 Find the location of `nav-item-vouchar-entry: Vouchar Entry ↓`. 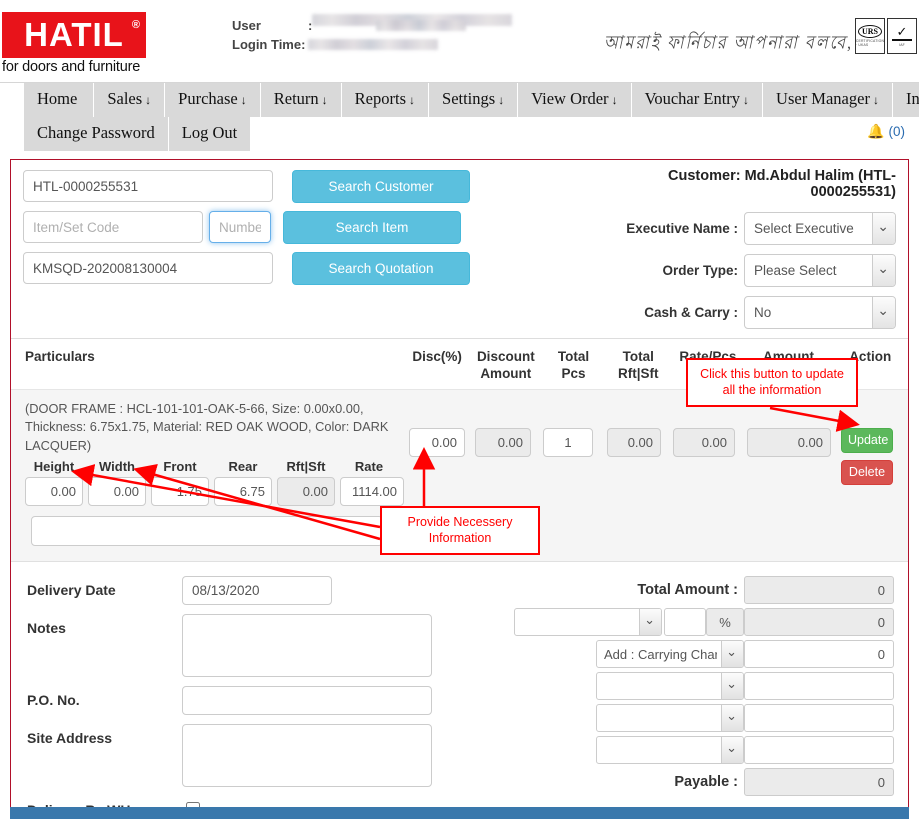

nav-item-vouchar-entry: Vouchar Entry ↓ is located at coordinates (697, 100).